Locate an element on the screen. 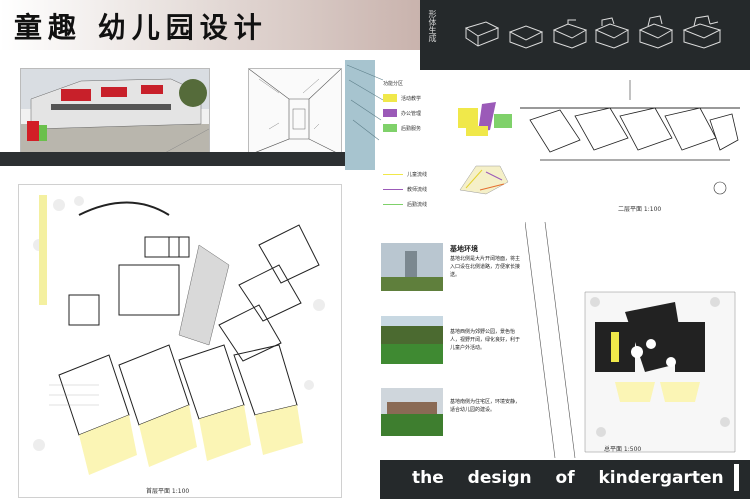  interior-sketch is located at coordinates (295, 112).